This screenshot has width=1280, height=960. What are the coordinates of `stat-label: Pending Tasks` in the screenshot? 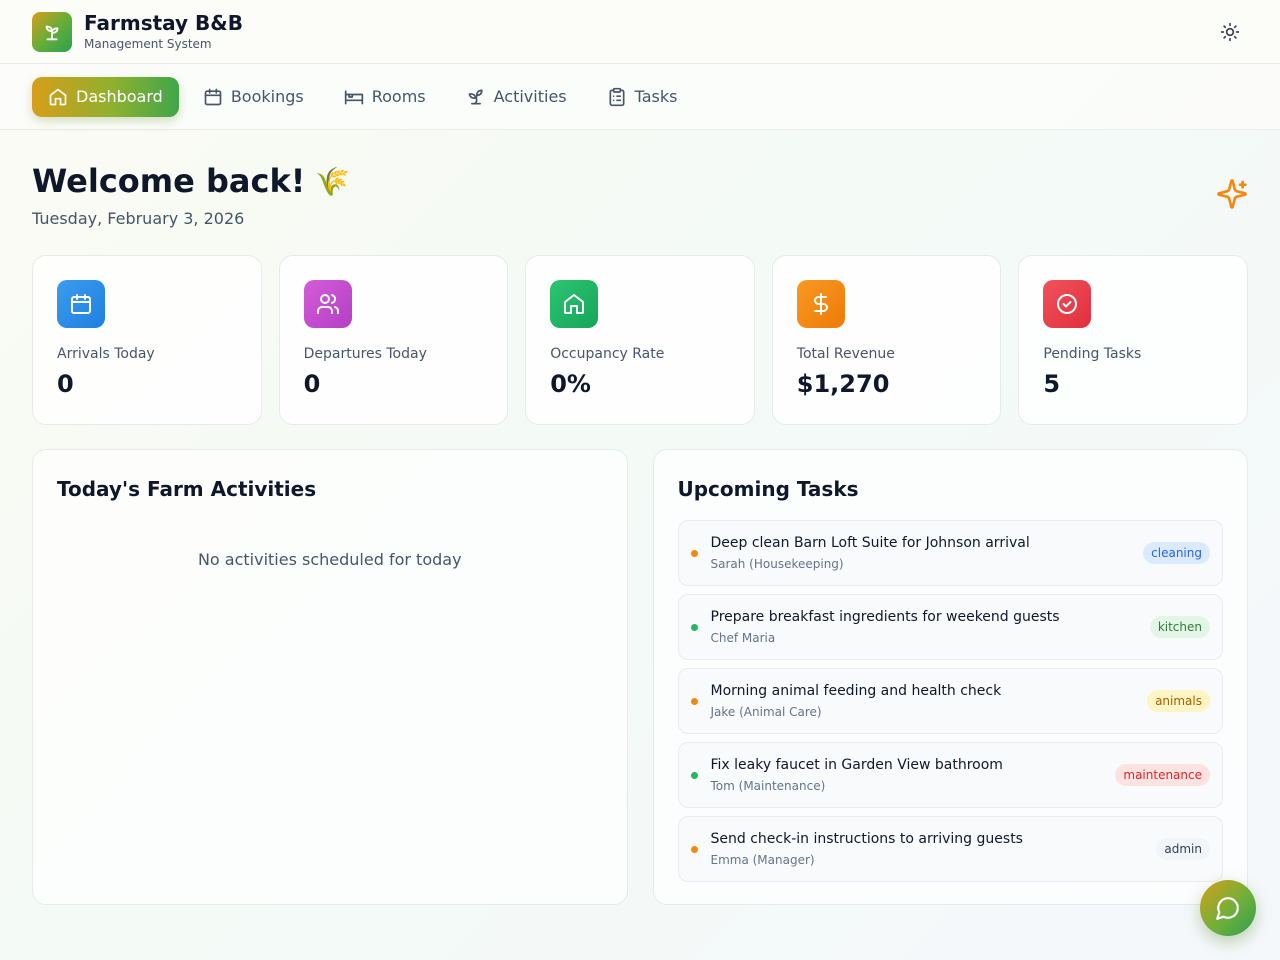 It's located at (1092, 354).